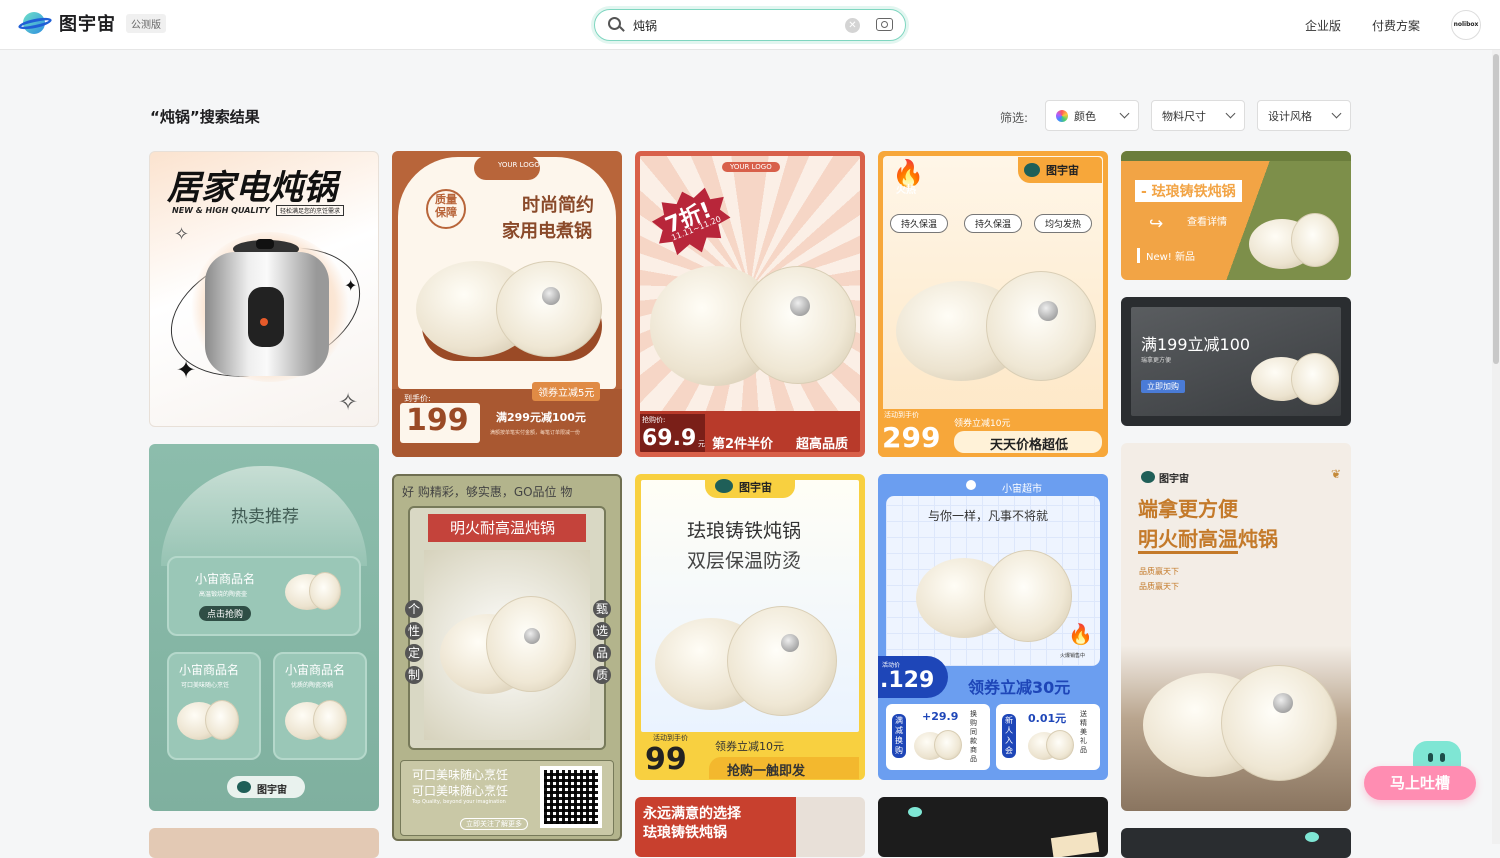  What do you see at coordinates (766, 771) in the screenshot?
I see `slogan-text: 抢购一触即发` at bounding box center [766, 771].